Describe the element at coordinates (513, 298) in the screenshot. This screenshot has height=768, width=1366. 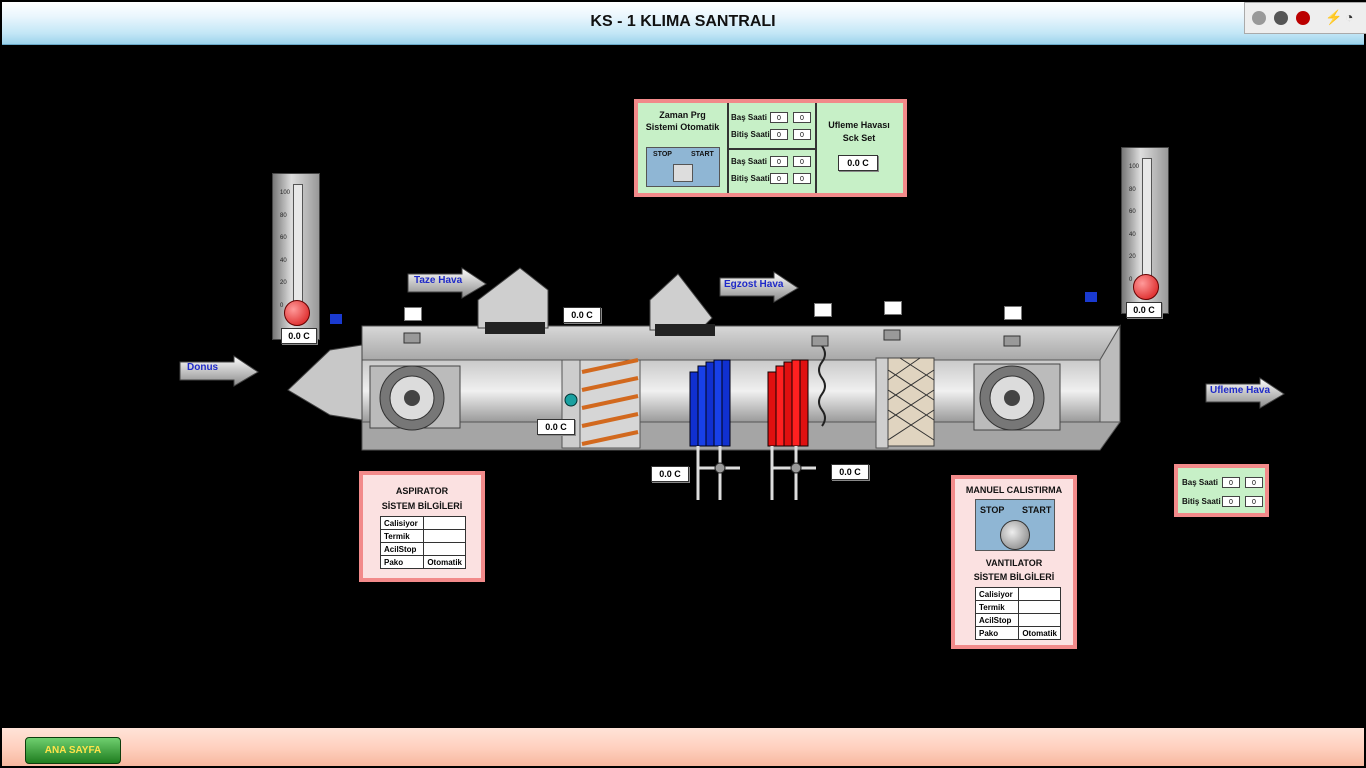
I see `fresh-air-damper` at that location.